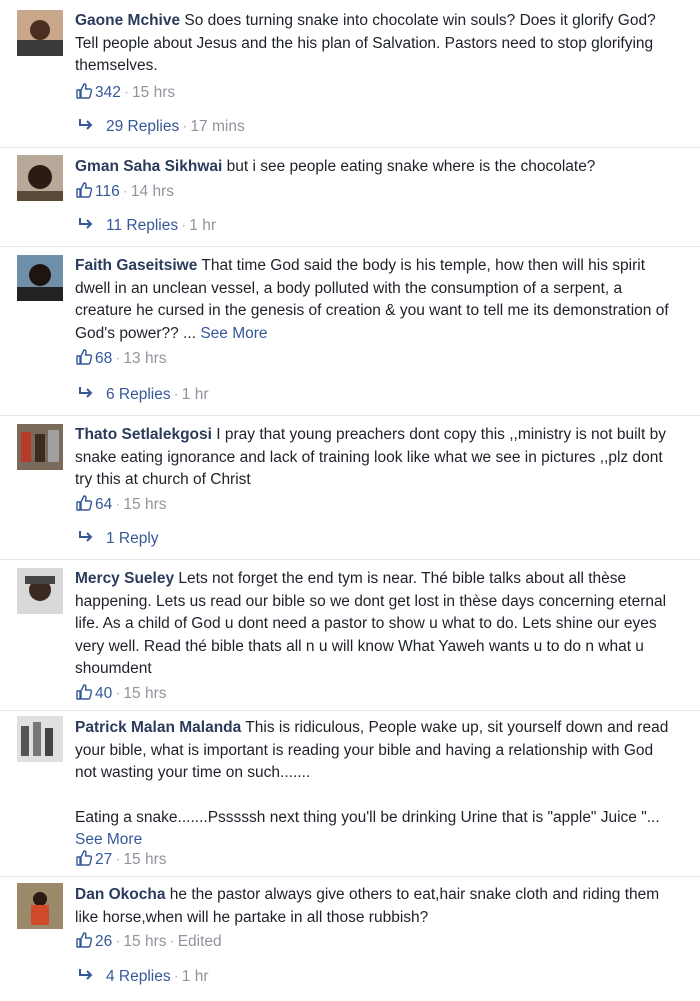 The width and height of the screenshot is (700, 1001). Describe the element at coordinates (152, 191) in the screenshot. I see `comment-time: 14 hrs` at that location.